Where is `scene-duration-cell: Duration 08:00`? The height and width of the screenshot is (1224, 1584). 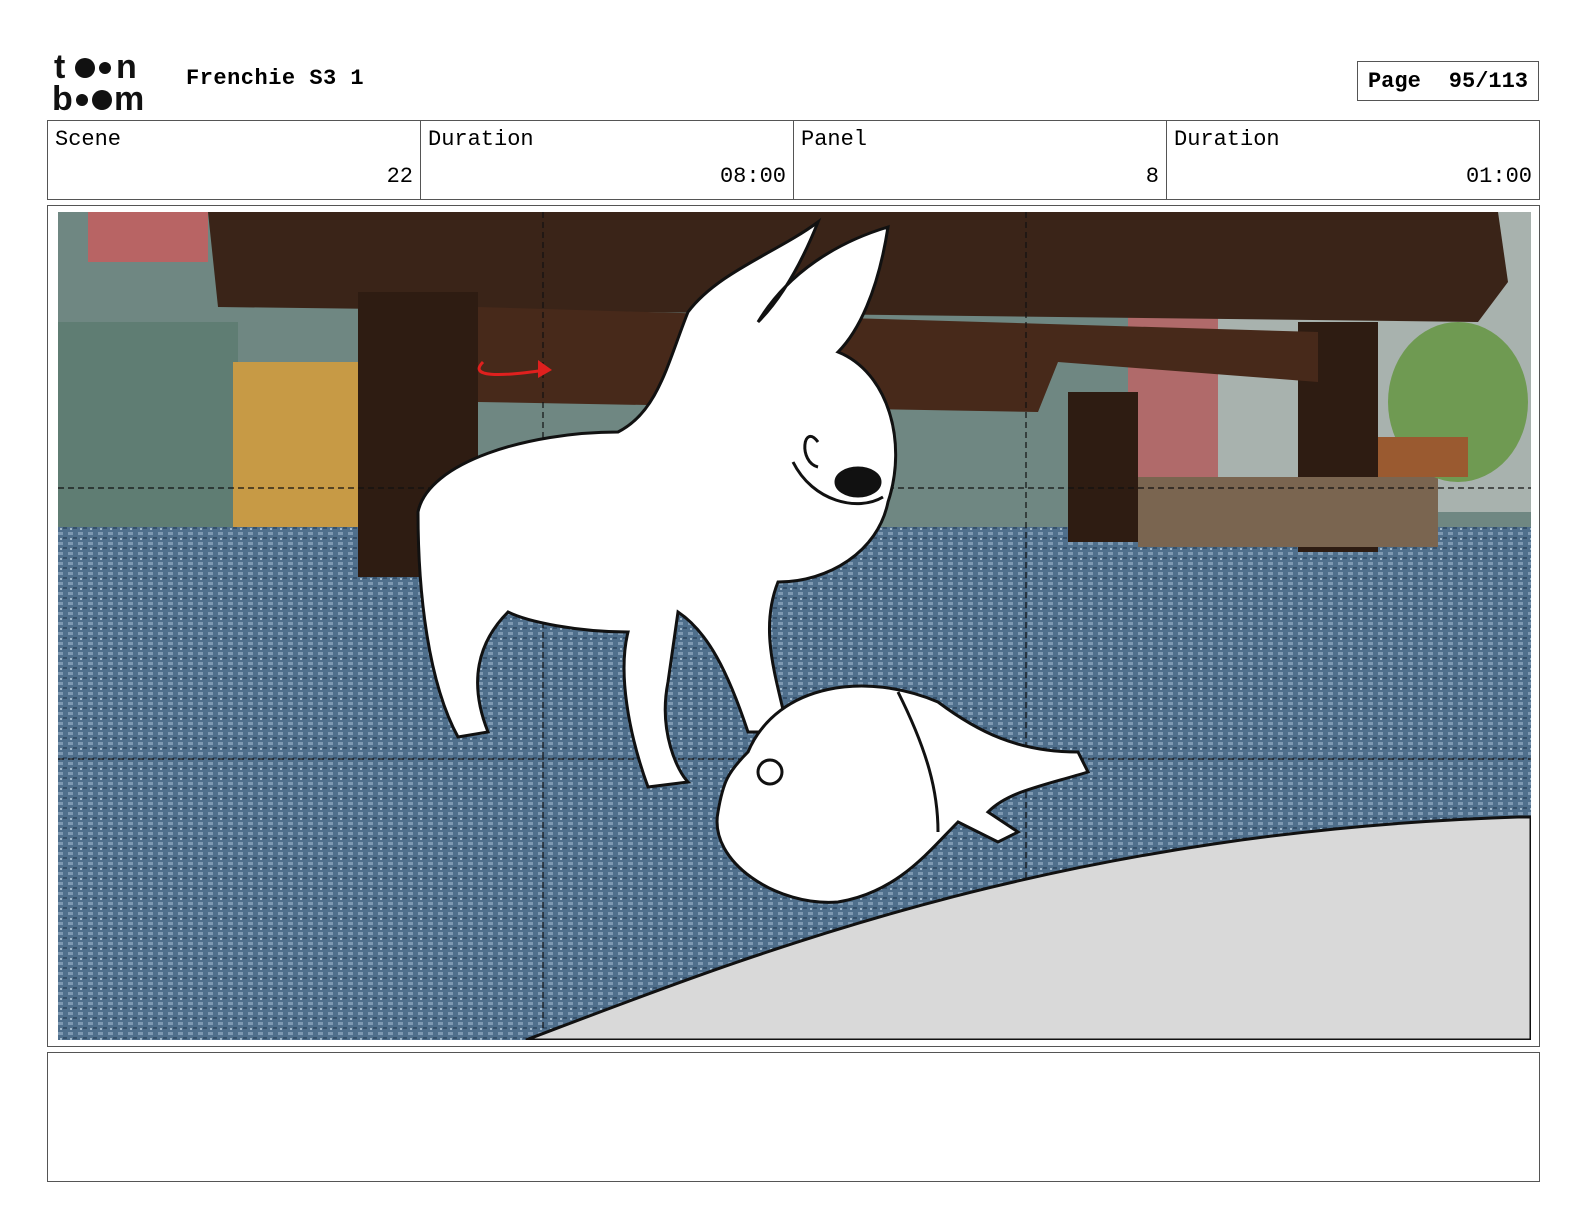 scene-duration-cell: Duration 08:00 is located at coordinates (607, 160).